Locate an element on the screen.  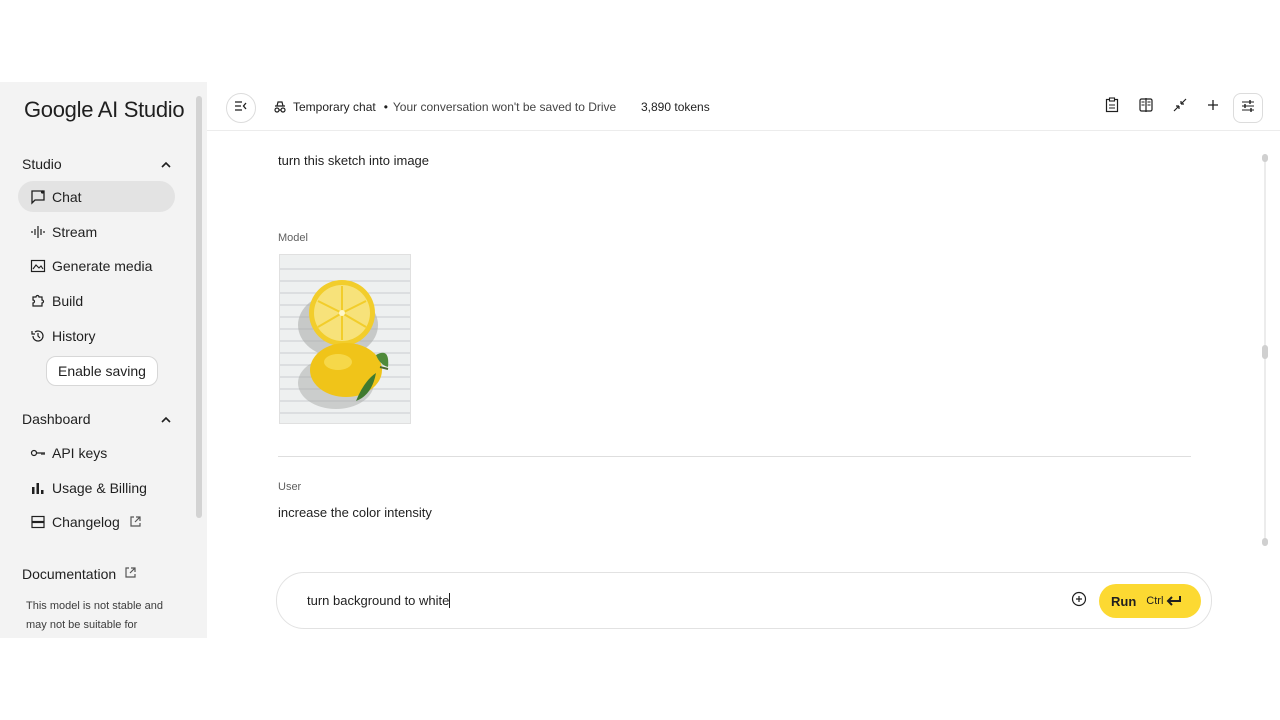
sidebar-item-label: Stream is located at coordinates (75, 231).